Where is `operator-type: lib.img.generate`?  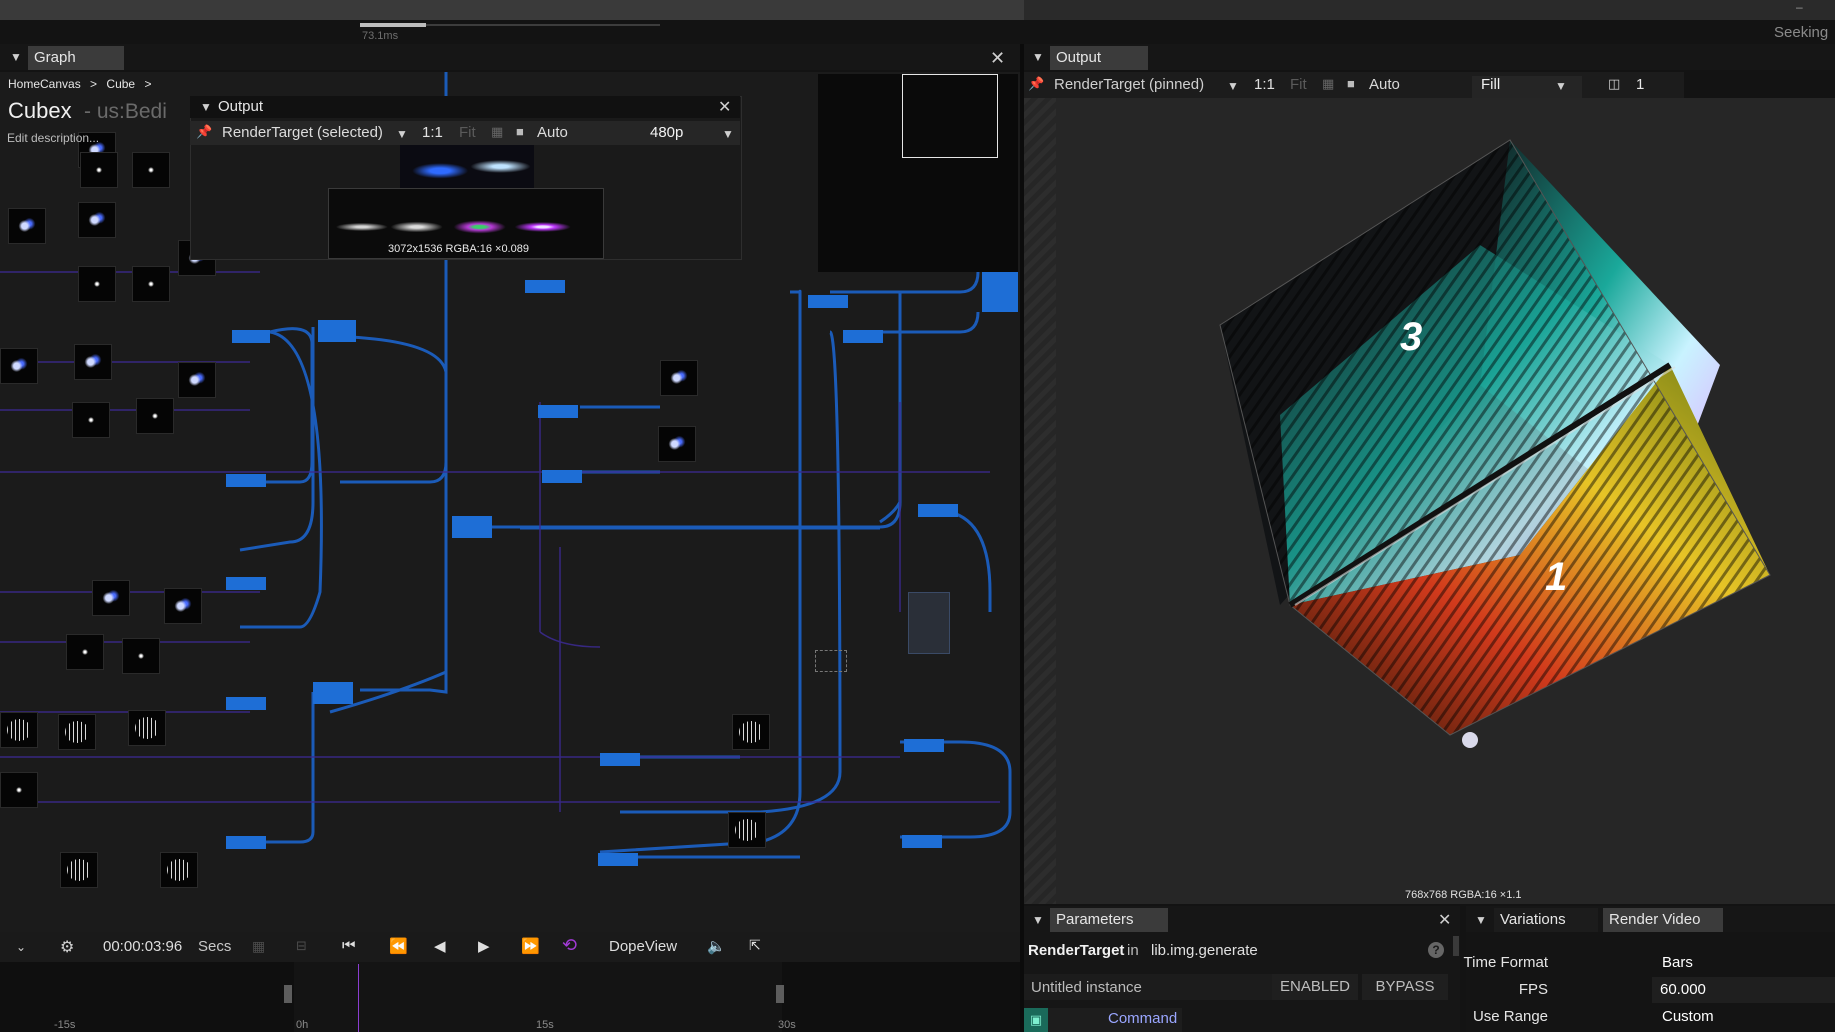
operator-type: lib.img.generate is located at coordinates (1204, 950).